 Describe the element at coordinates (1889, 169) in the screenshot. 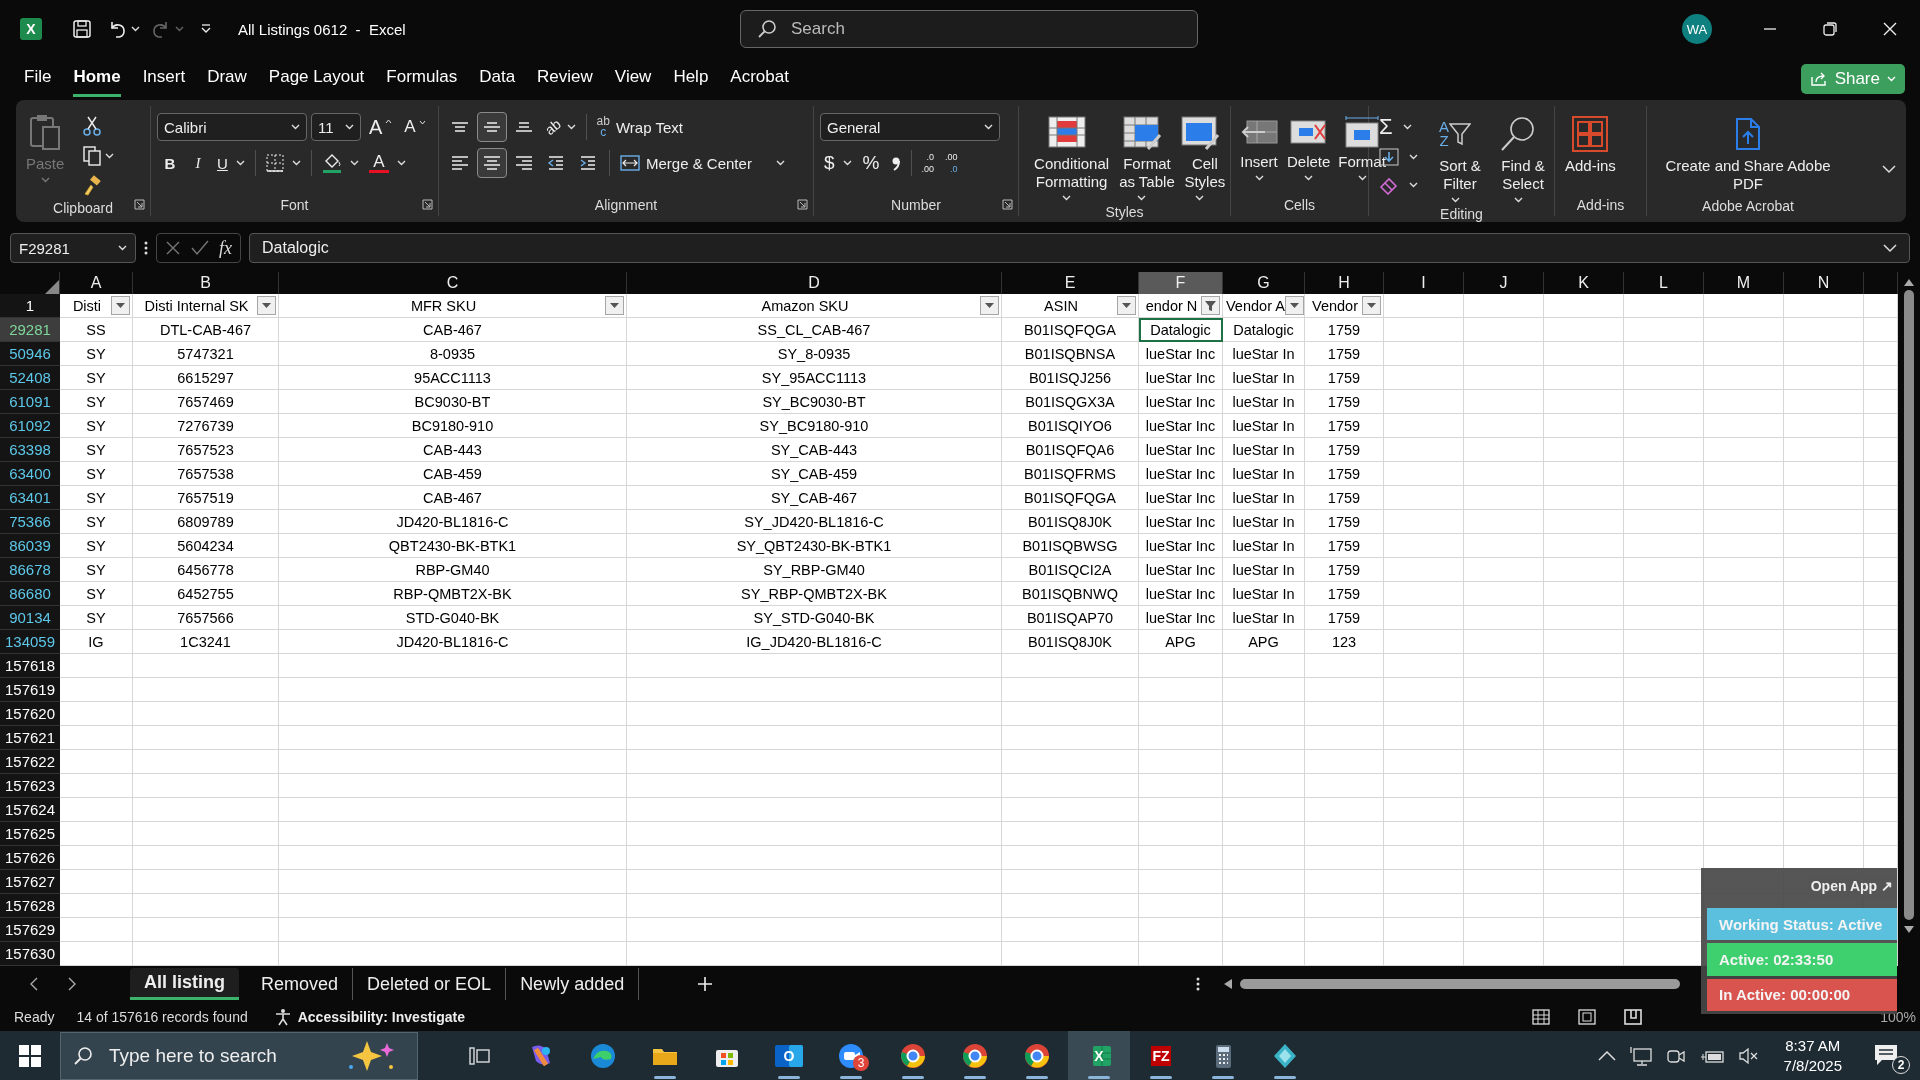

I see `collapse-ribbon-icon` at that location.